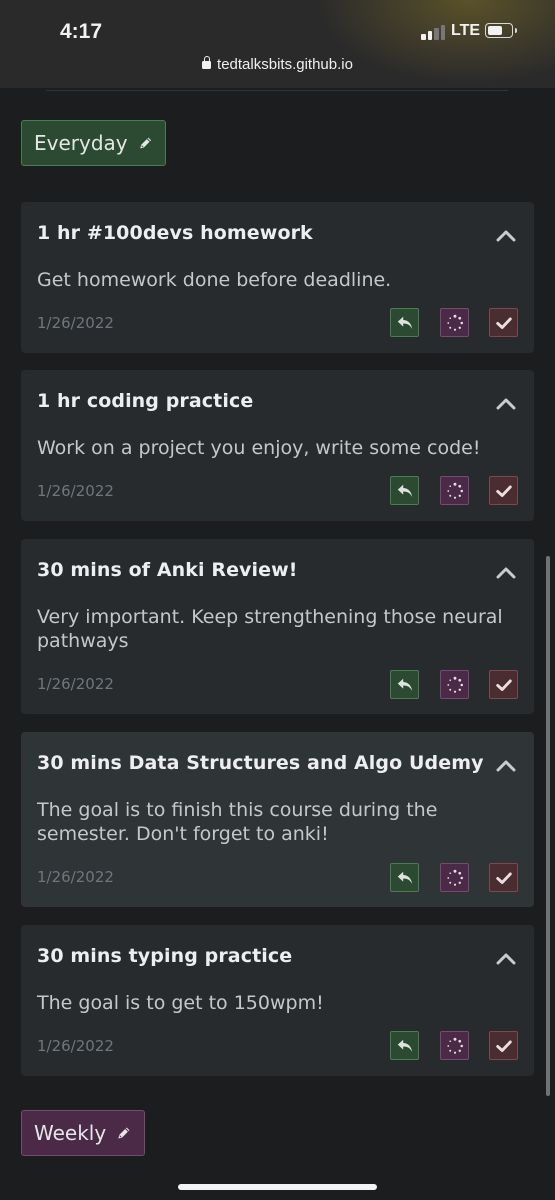 The height and width of the screenshot is (1200, 555). What do you see at coordinates (145, 401) in the screenshot?
I see `task-title: 1 hr coding practice` at bounding box center [145, 401].